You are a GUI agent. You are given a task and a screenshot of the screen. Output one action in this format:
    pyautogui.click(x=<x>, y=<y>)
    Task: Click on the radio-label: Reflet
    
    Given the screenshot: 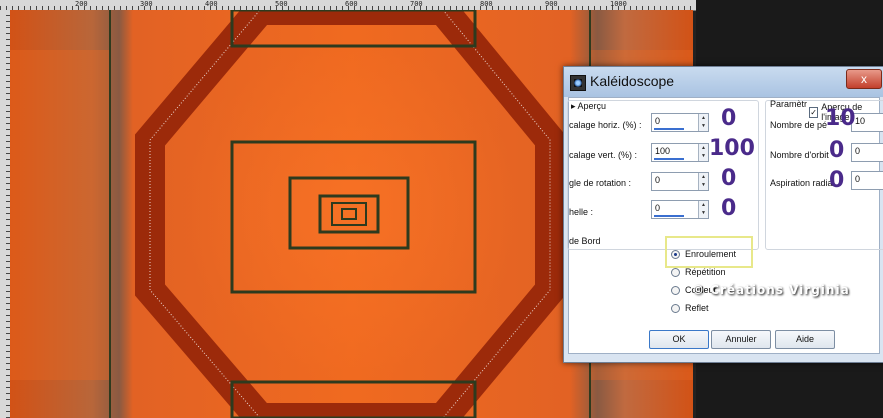 What is the action you would take?
    pyautogui.click(x=697, y=308)
    